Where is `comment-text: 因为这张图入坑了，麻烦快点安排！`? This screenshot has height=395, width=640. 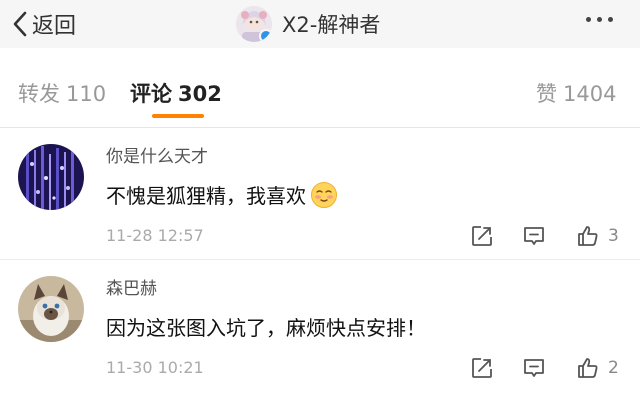
comment-text: 因为这张图入坑了，麻烦快点安排！ is located at coordinates (266, 328).